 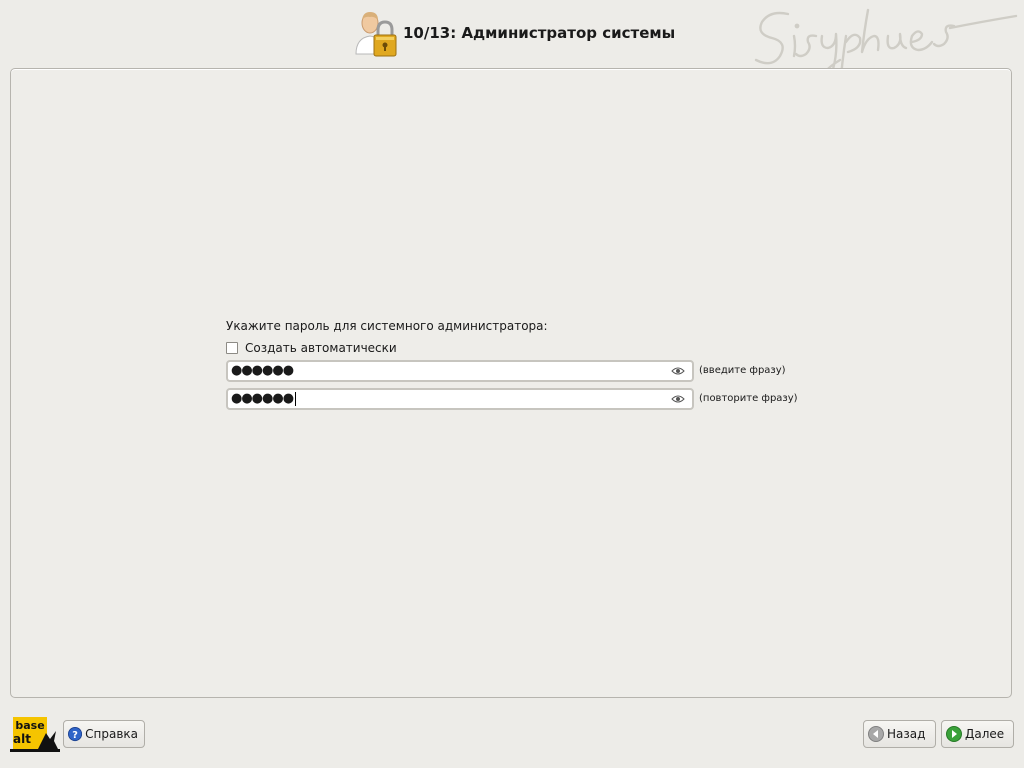 What do you see at coordinates (232, 348) in the screenshot?
I see `auto-generate-checkbox` at bounding box center [232, 348].